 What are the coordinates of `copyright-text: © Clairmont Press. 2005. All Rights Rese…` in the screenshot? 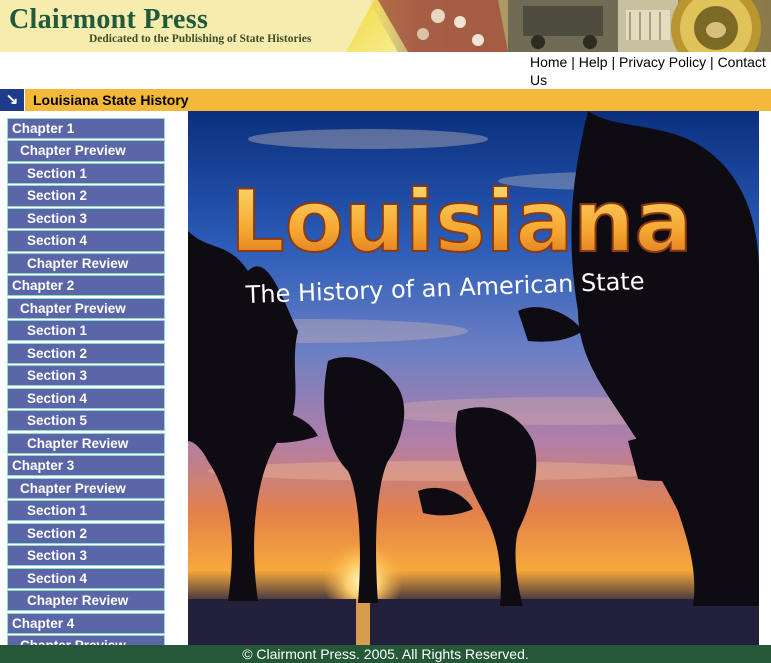 It's located at (385, 654).